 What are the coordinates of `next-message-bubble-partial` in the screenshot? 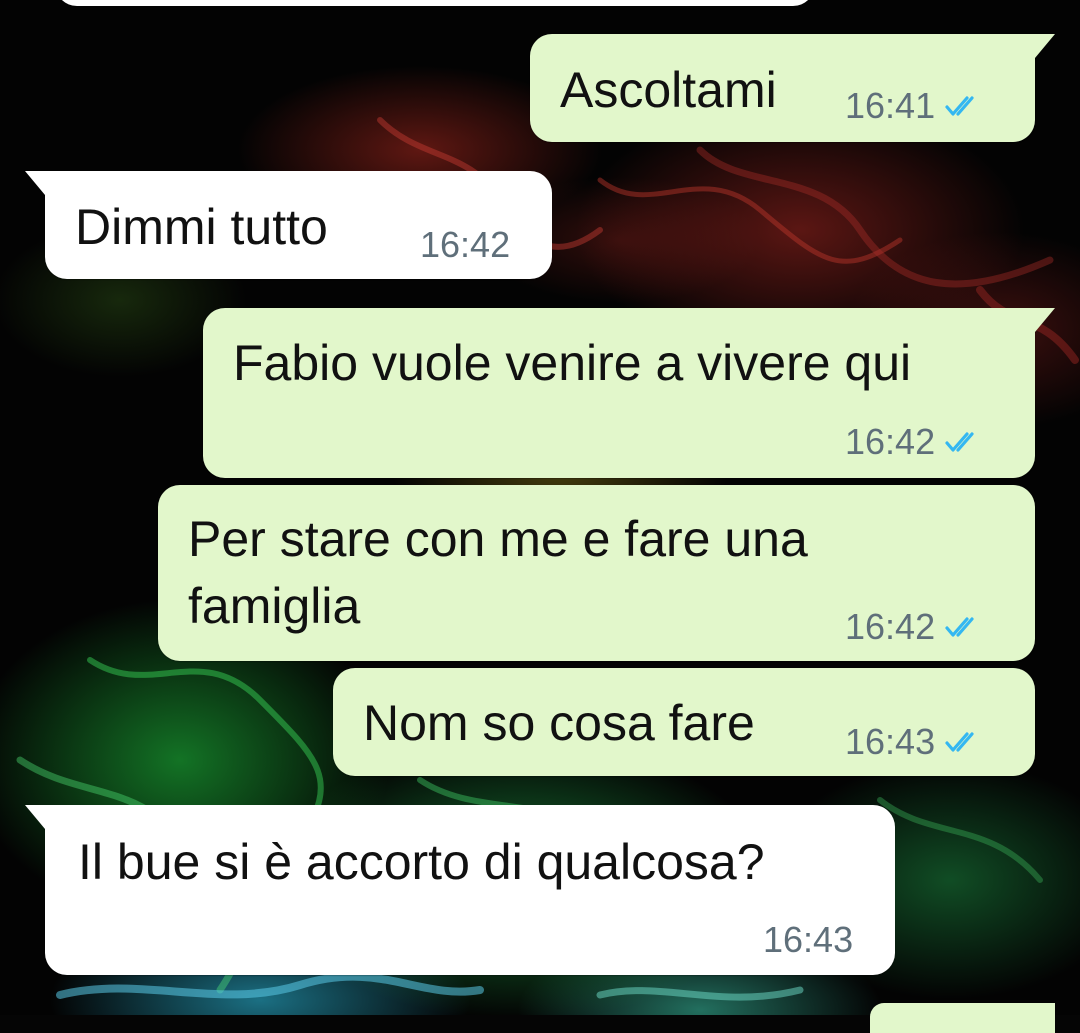 It's located at (962, 1018).